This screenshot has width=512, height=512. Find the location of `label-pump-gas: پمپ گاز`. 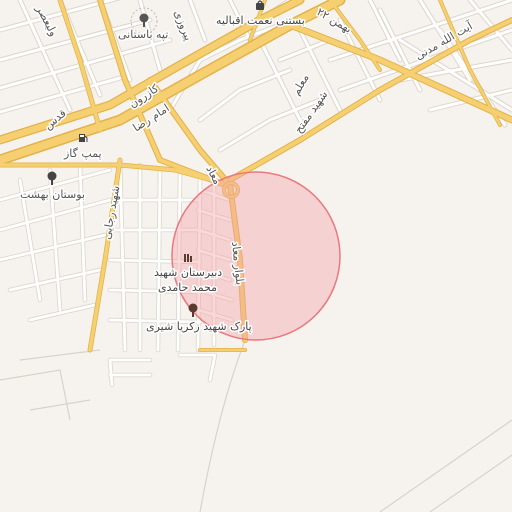

label-pump-gas: پمپ گاز is located at coordinates (82, 153).